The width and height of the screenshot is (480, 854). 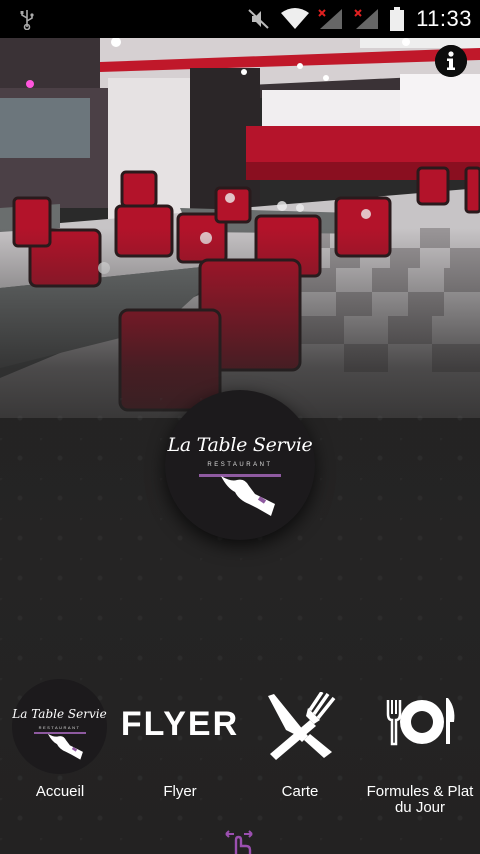 I want to click on info-icon, so click(x=451, y=61).